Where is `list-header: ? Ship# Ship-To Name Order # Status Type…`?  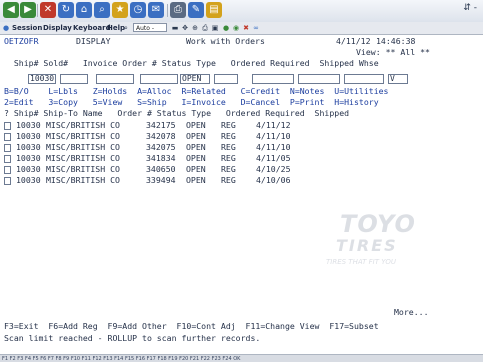
list-header: ? Ship# Ship-To Name Order # Status Type… is located at coordinates (177, 113).